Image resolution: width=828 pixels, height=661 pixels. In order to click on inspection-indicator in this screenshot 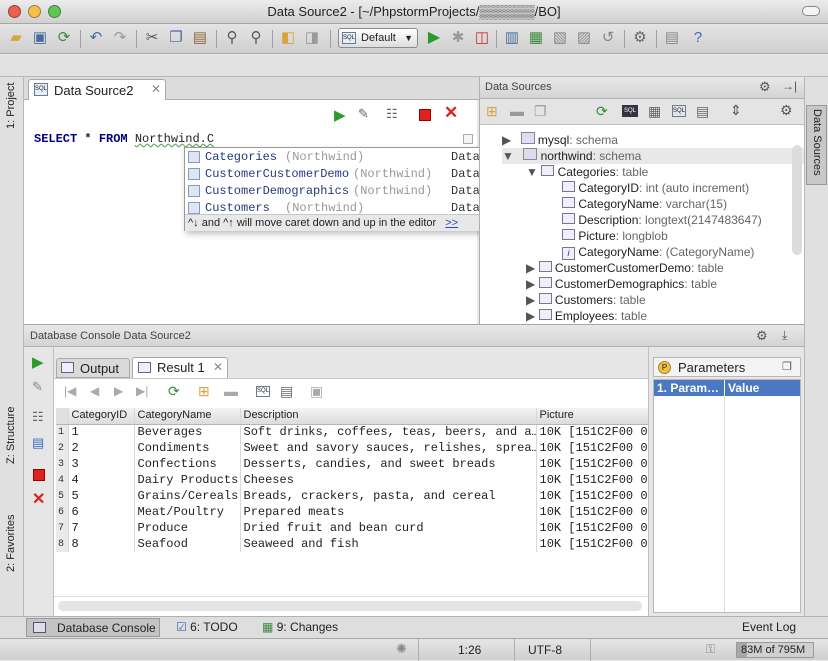, I will do `click(468, 139)`.